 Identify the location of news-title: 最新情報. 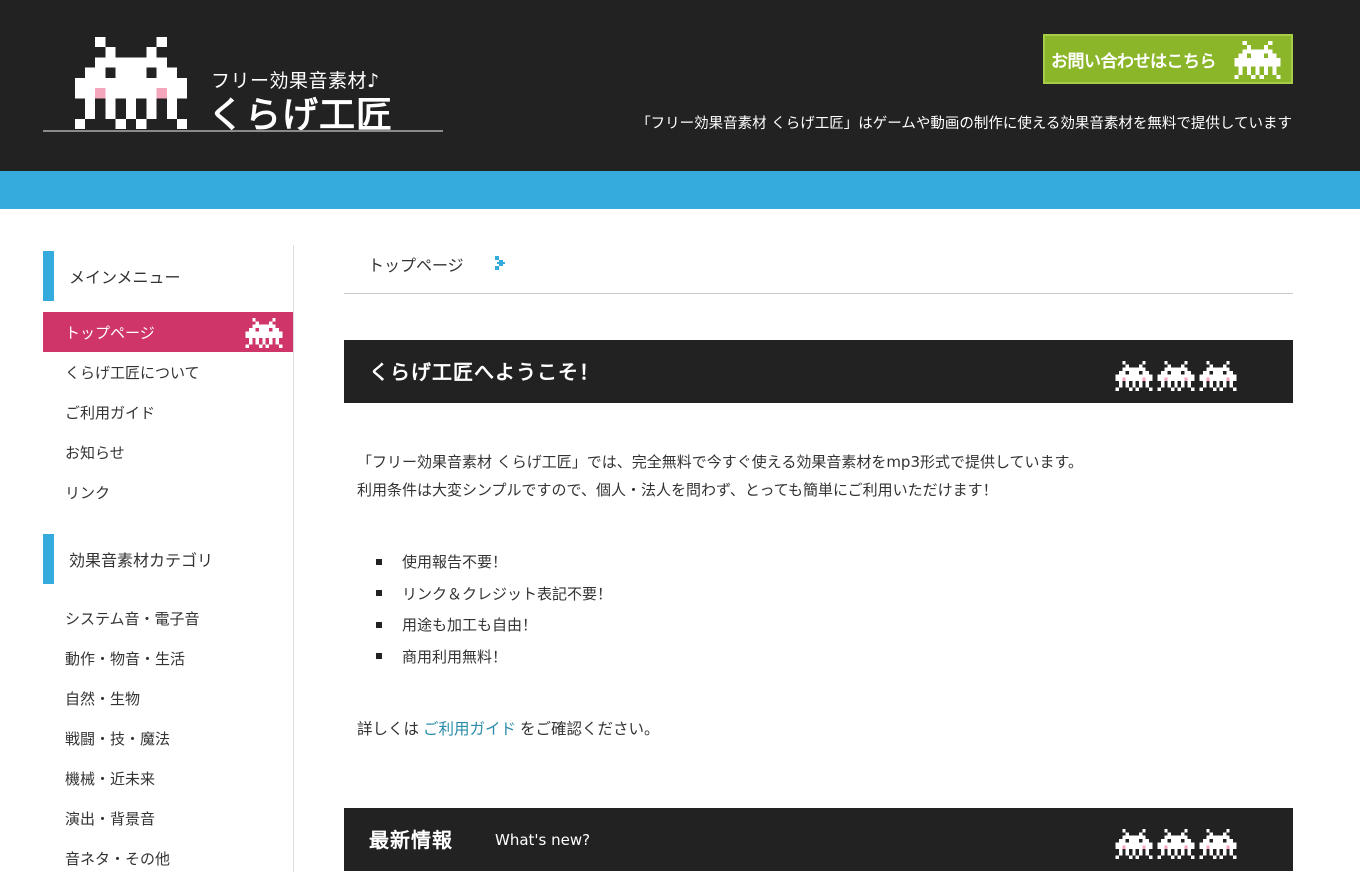
(411, 840).